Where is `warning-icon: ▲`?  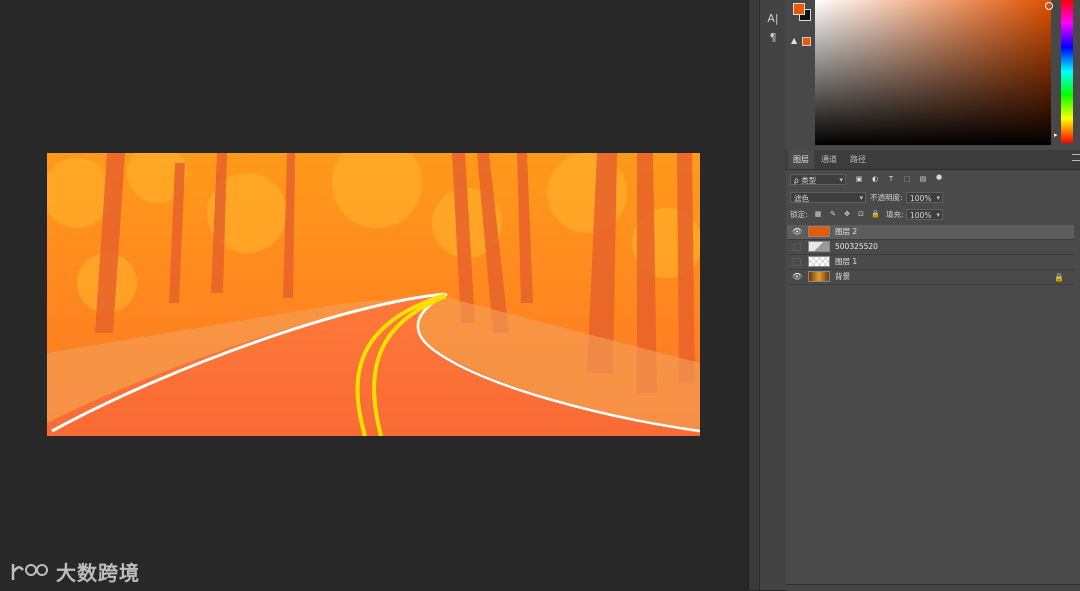
warning-icon: ▲ is located at coordinates (794, 40).